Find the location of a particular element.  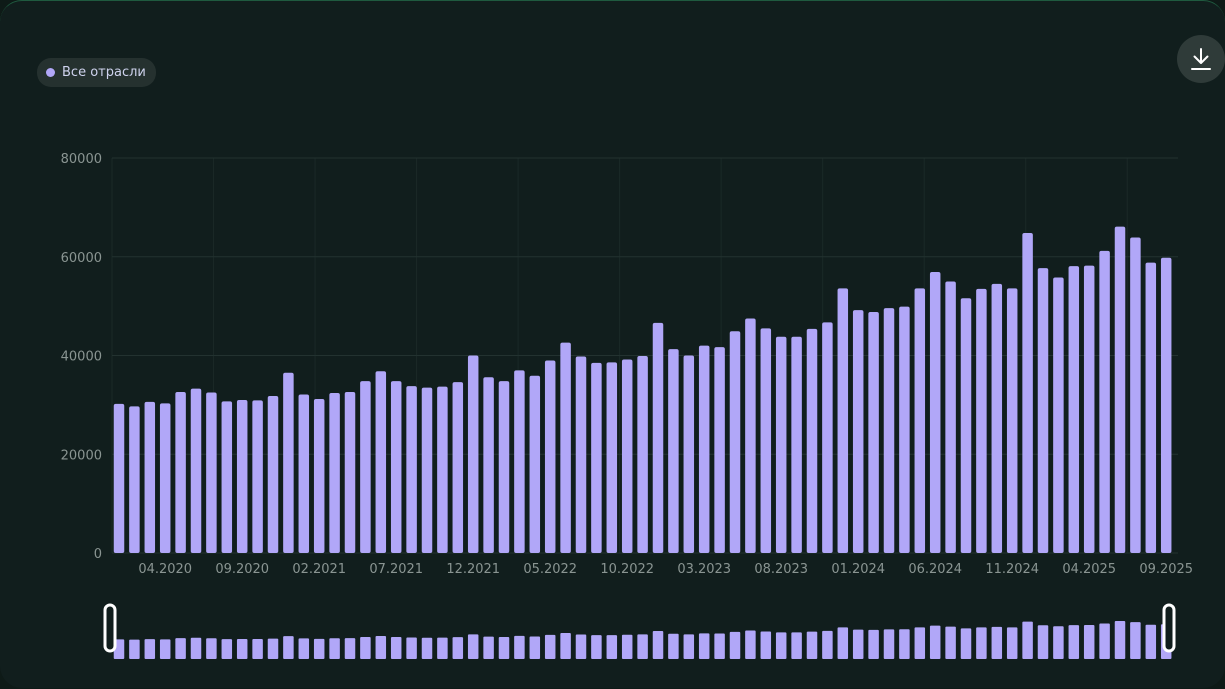

y-tick-label: 60000 is located at coordinates (81, 258).